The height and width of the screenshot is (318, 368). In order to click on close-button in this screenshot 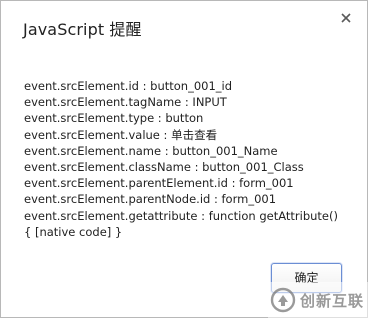, I will do `click(346, 18)`.